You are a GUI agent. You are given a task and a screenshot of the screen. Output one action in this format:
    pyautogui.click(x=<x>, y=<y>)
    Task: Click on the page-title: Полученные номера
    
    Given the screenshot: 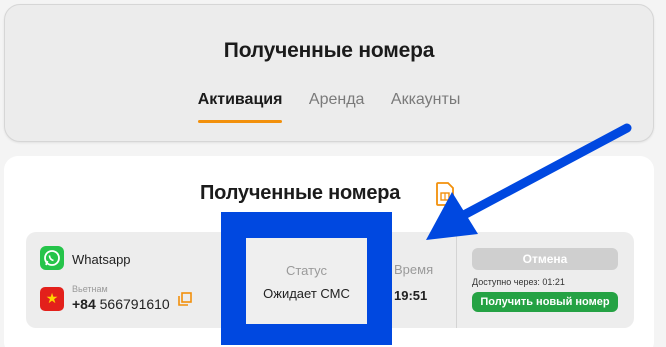 What is the action you would take?
    pyautogui.click(x=329, y=50)
    